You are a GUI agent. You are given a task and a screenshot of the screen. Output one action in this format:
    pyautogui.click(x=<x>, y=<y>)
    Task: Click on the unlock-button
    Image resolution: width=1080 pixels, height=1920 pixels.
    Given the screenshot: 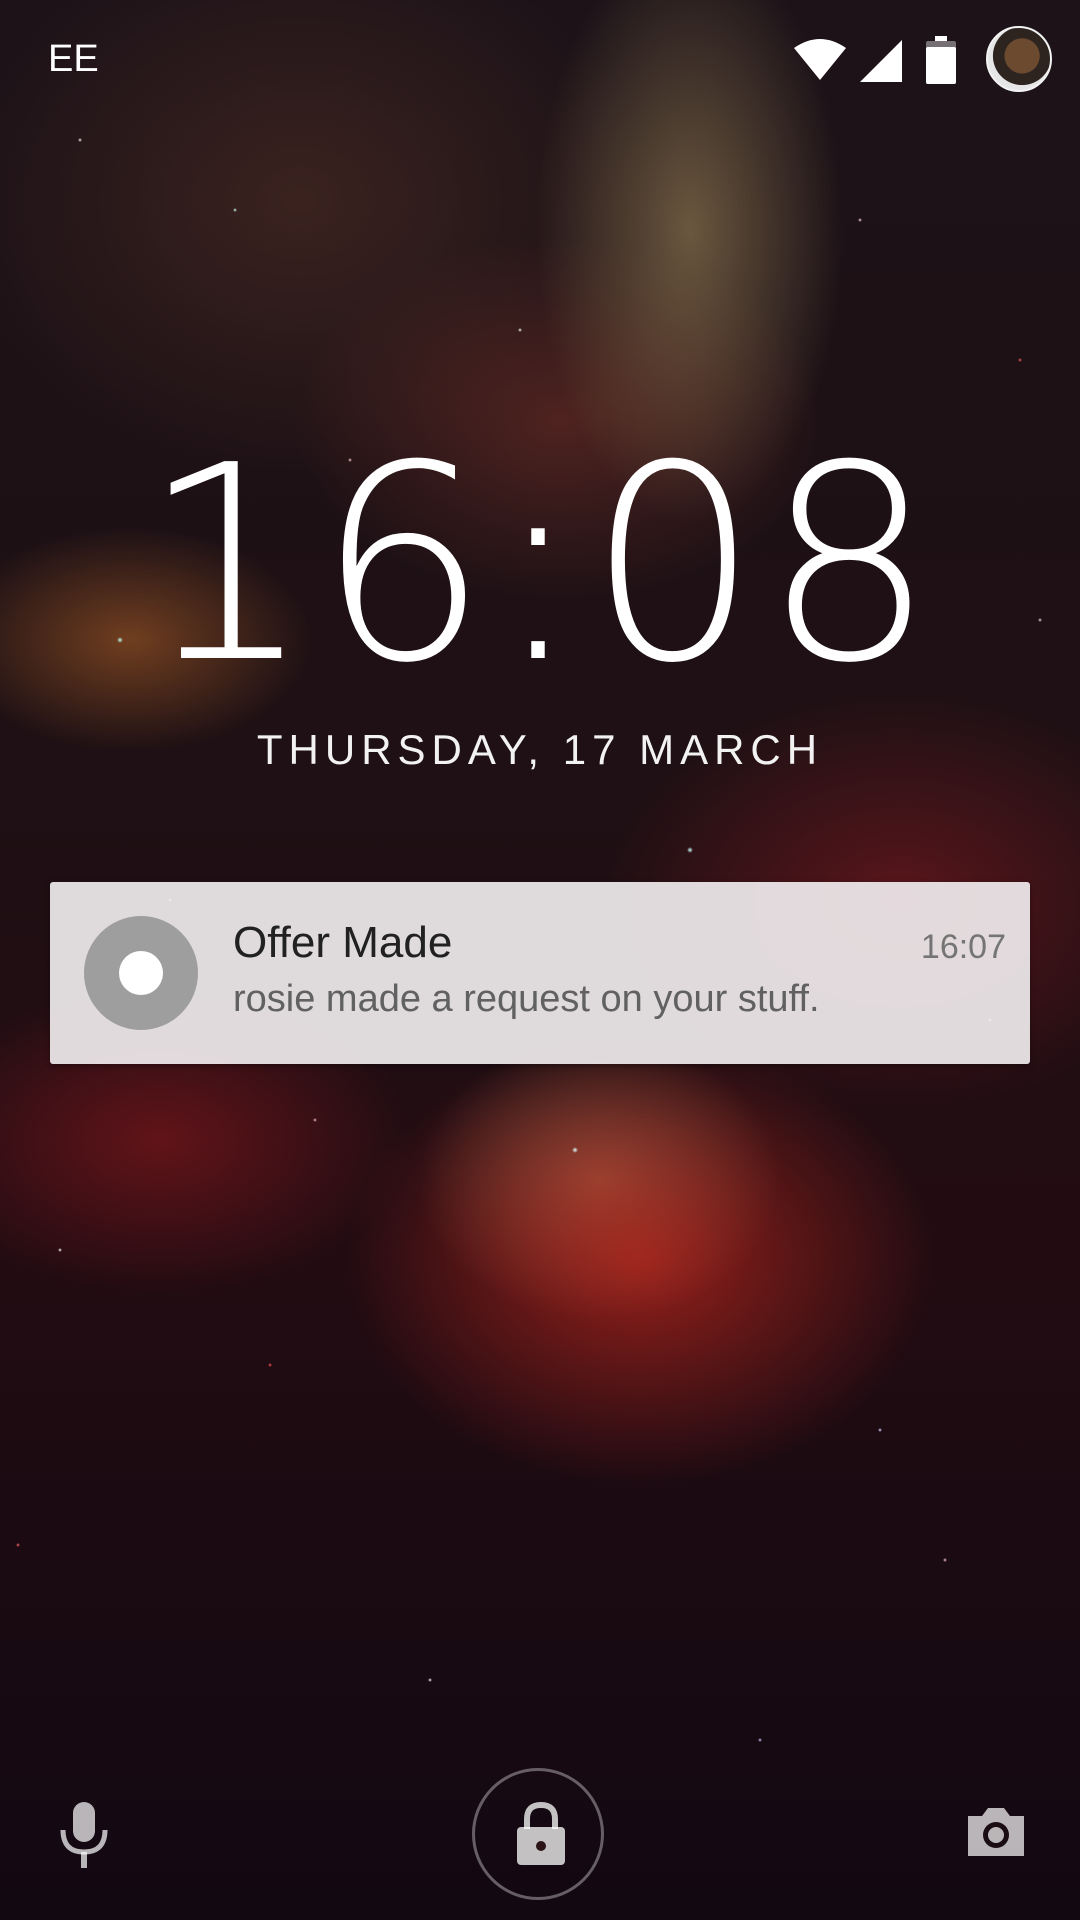 What is the action you would take?
    pyautogui.click(x=538, y=1834)
    